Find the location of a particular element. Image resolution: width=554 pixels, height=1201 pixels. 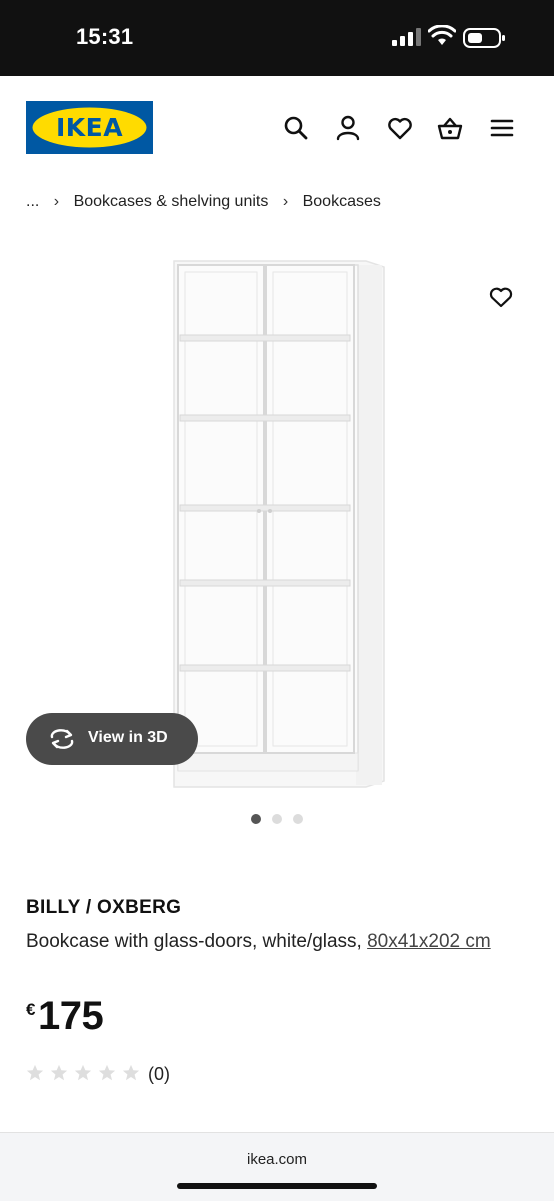

profile-button is located at coordinates (348, 128).